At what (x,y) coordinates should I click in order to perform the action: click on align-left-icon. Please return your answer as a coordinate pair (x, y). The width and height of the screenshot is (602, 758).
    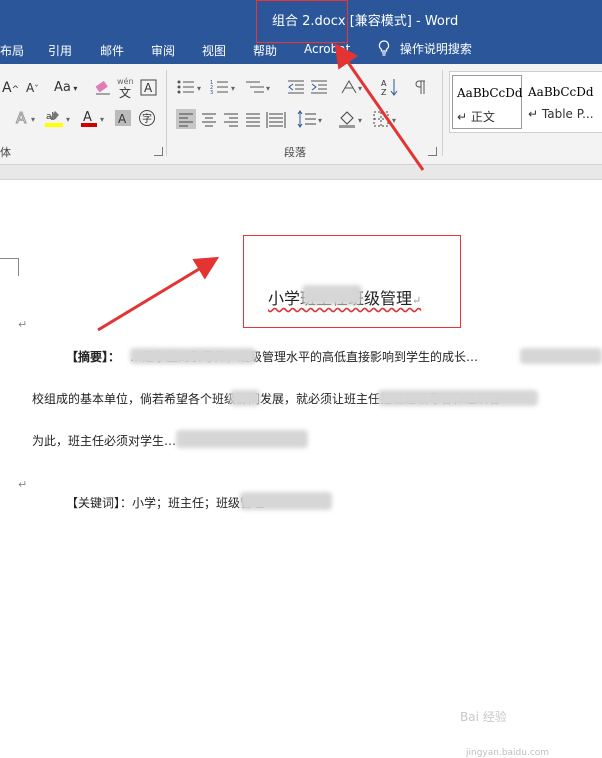
    Looking at the image, I should click on (186, 119).